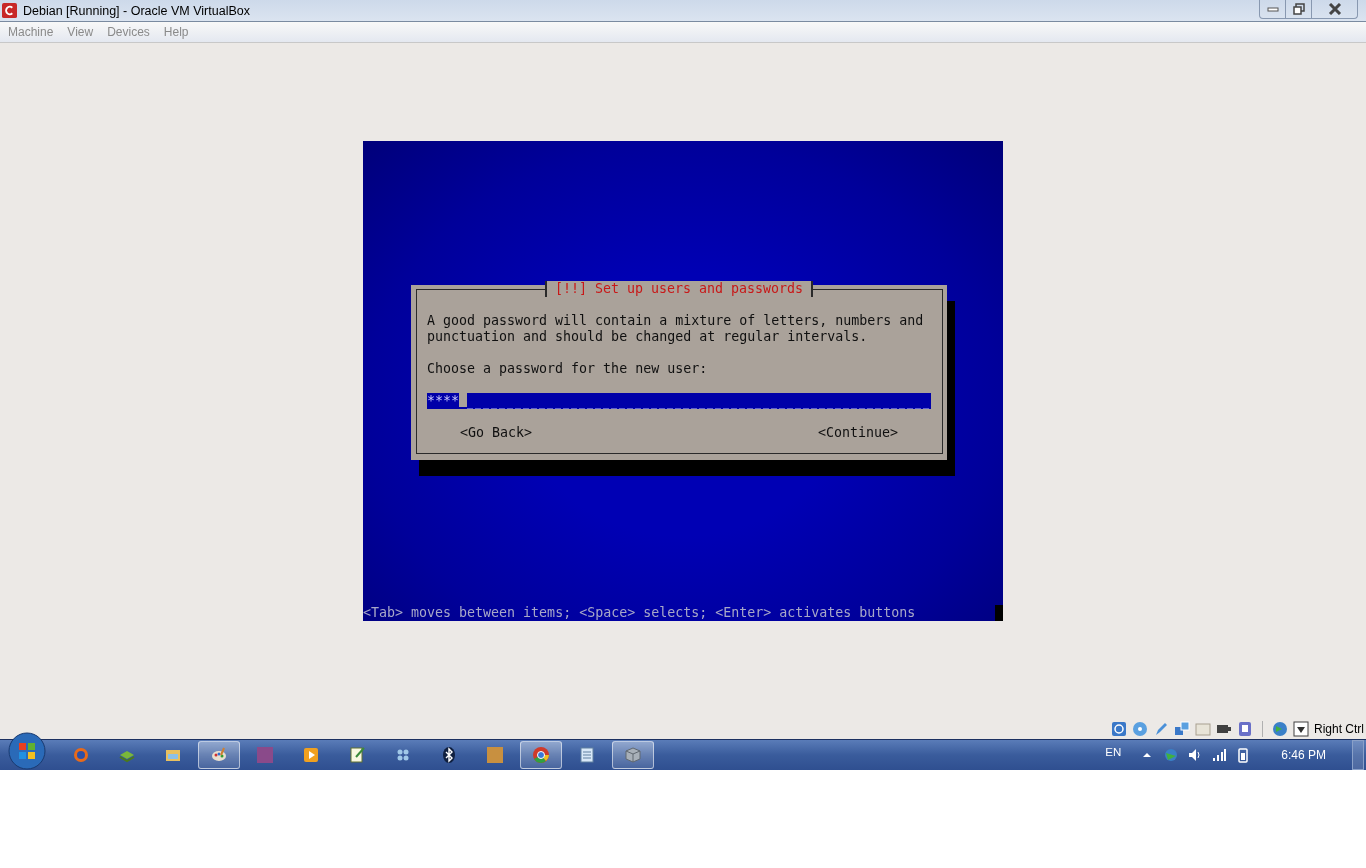  Describe the element at coordinates (676, 329) in the screenshot. I see `dialog-text: A good password will contain a mixture of letters, numbers and punctuation and should be changed at regular intervals.` at that location.